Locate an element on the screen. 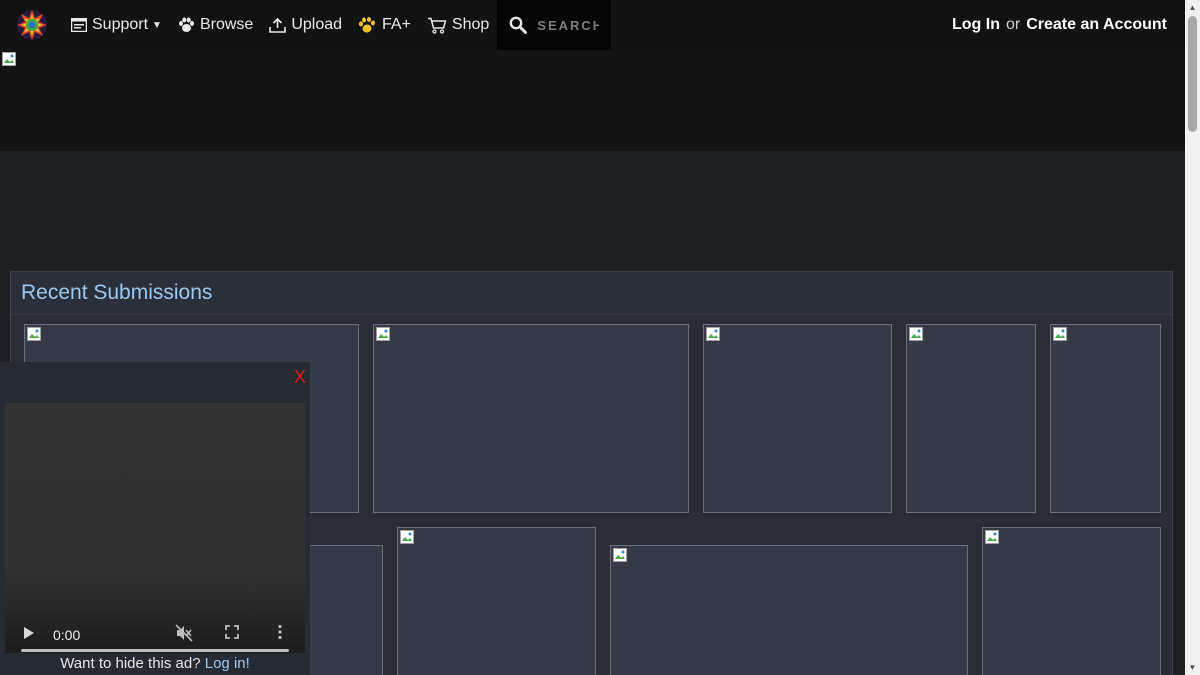  support-icon is located at coordinates (79, 25).